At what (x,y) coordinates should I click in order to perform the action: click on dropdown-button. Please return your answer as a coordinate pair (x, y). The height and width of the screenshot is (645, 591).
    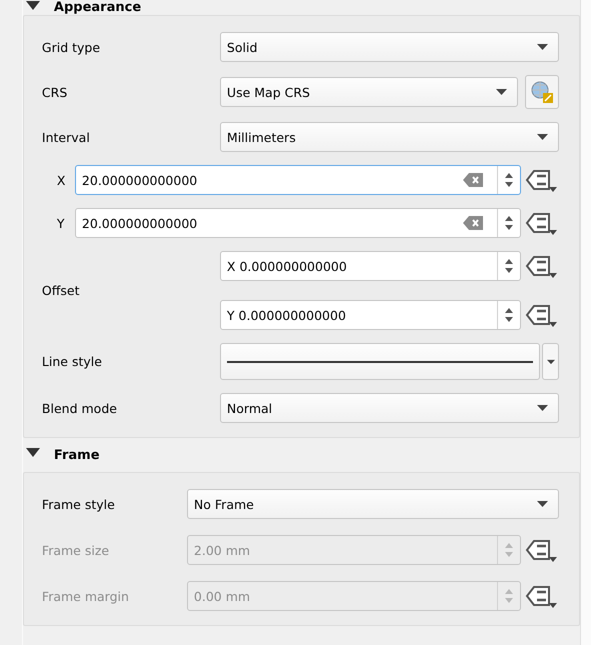
    Looking at the image, I should click on (551, 361).